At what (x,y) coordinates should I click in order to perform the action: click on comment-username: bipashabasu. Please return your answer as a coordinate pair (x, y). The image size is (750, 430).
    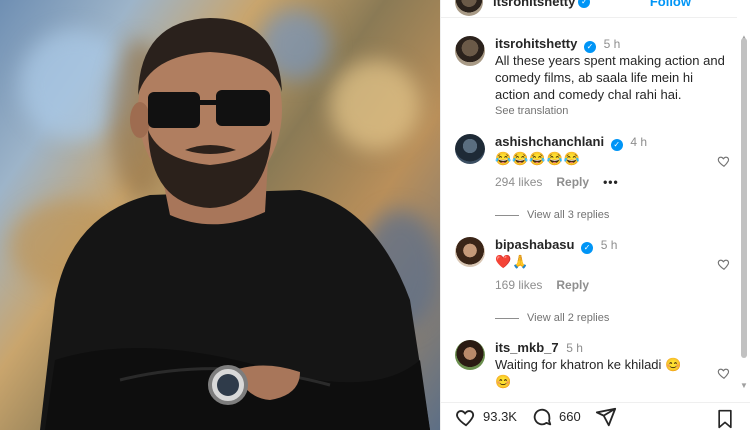
    Looking at the image, I should click on (534, 244).